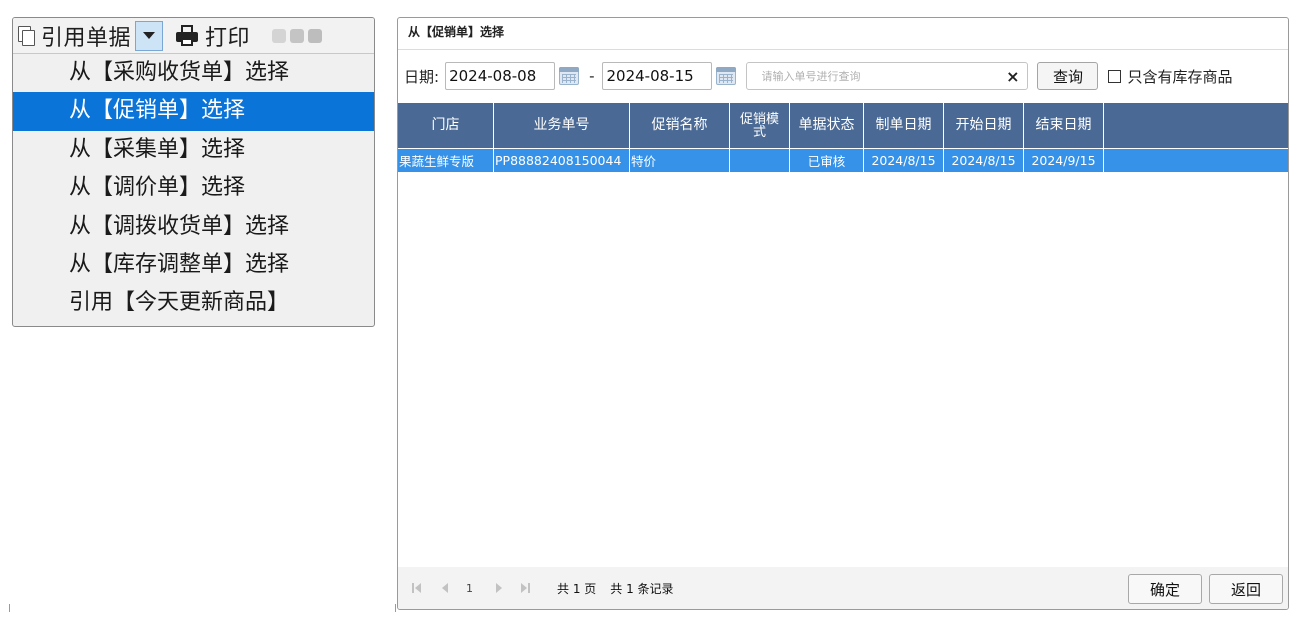 Image resolution: width=1298 pixels, height=620 pixels. What do you see at coordinates (193, 73) in the screenshot?
I see `menu-item-purchase-receipt: 从【采购收货单】选择` at bounding box center [193, 73].